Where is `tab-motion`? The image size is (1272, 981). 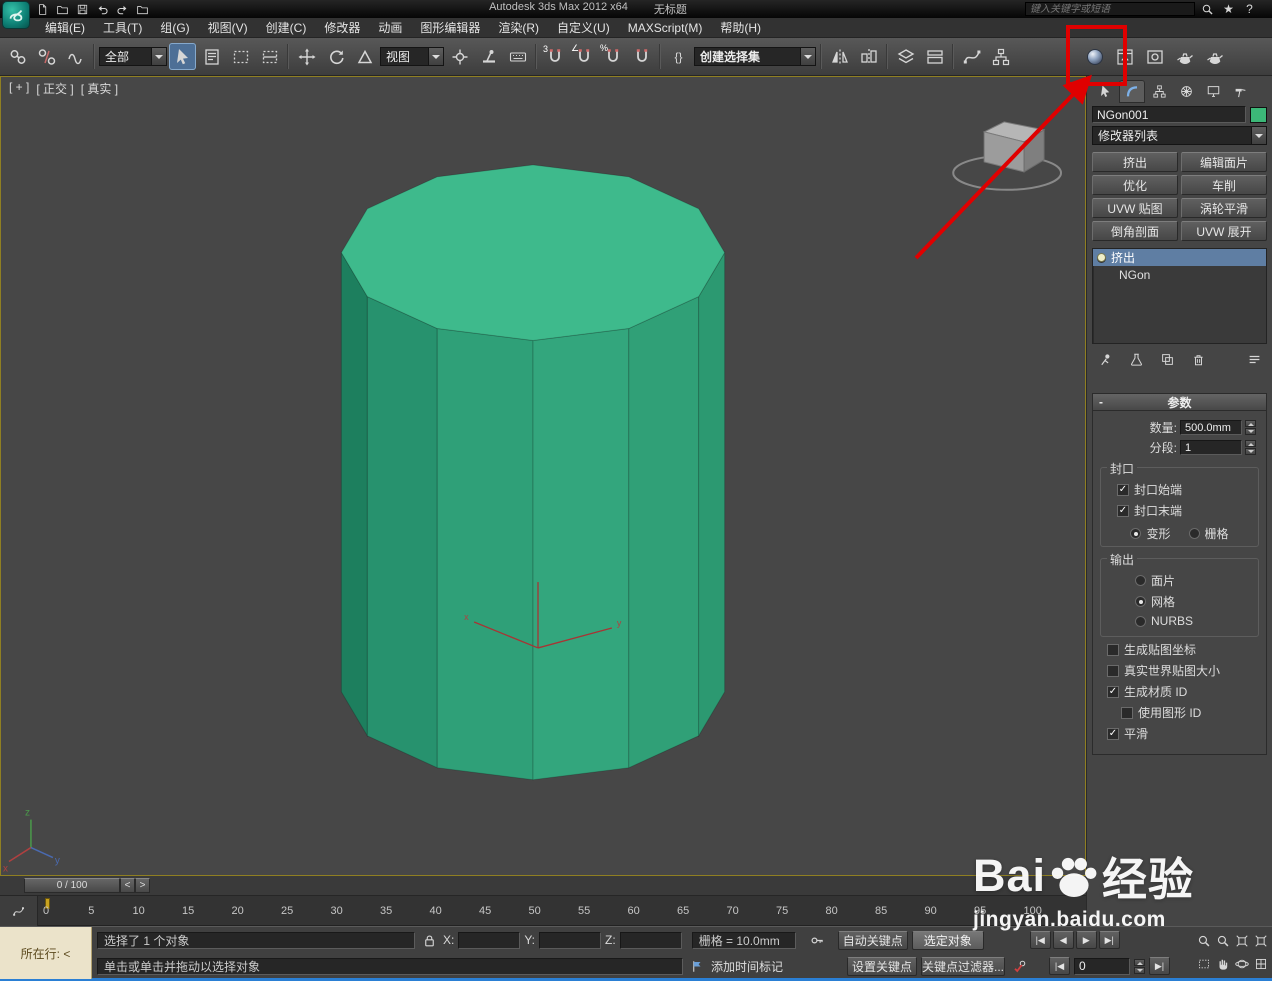 tab-motion is located at coordinates (1186, 91).